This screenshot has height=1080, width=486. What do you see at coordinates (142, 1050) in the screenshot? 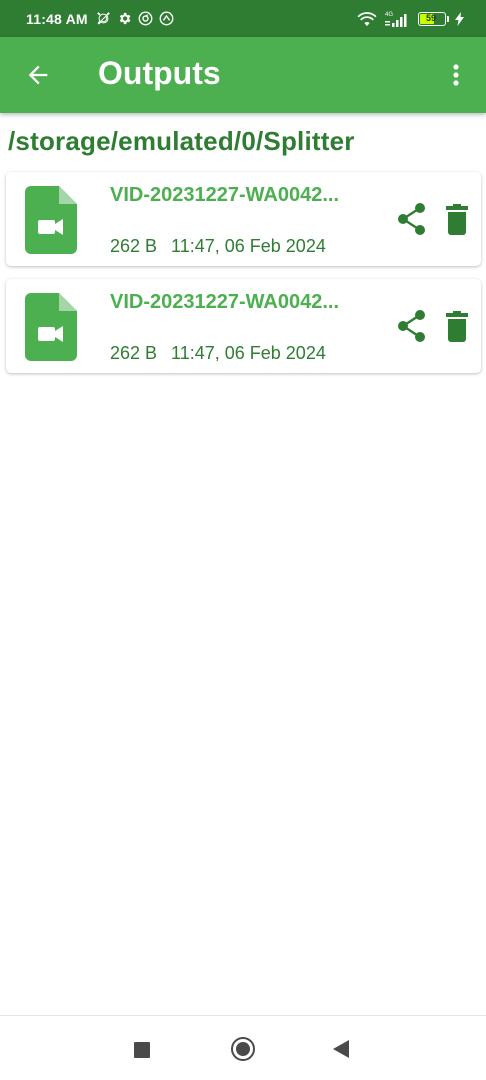
I see `recents-button` at bounding box center [142, 1050].